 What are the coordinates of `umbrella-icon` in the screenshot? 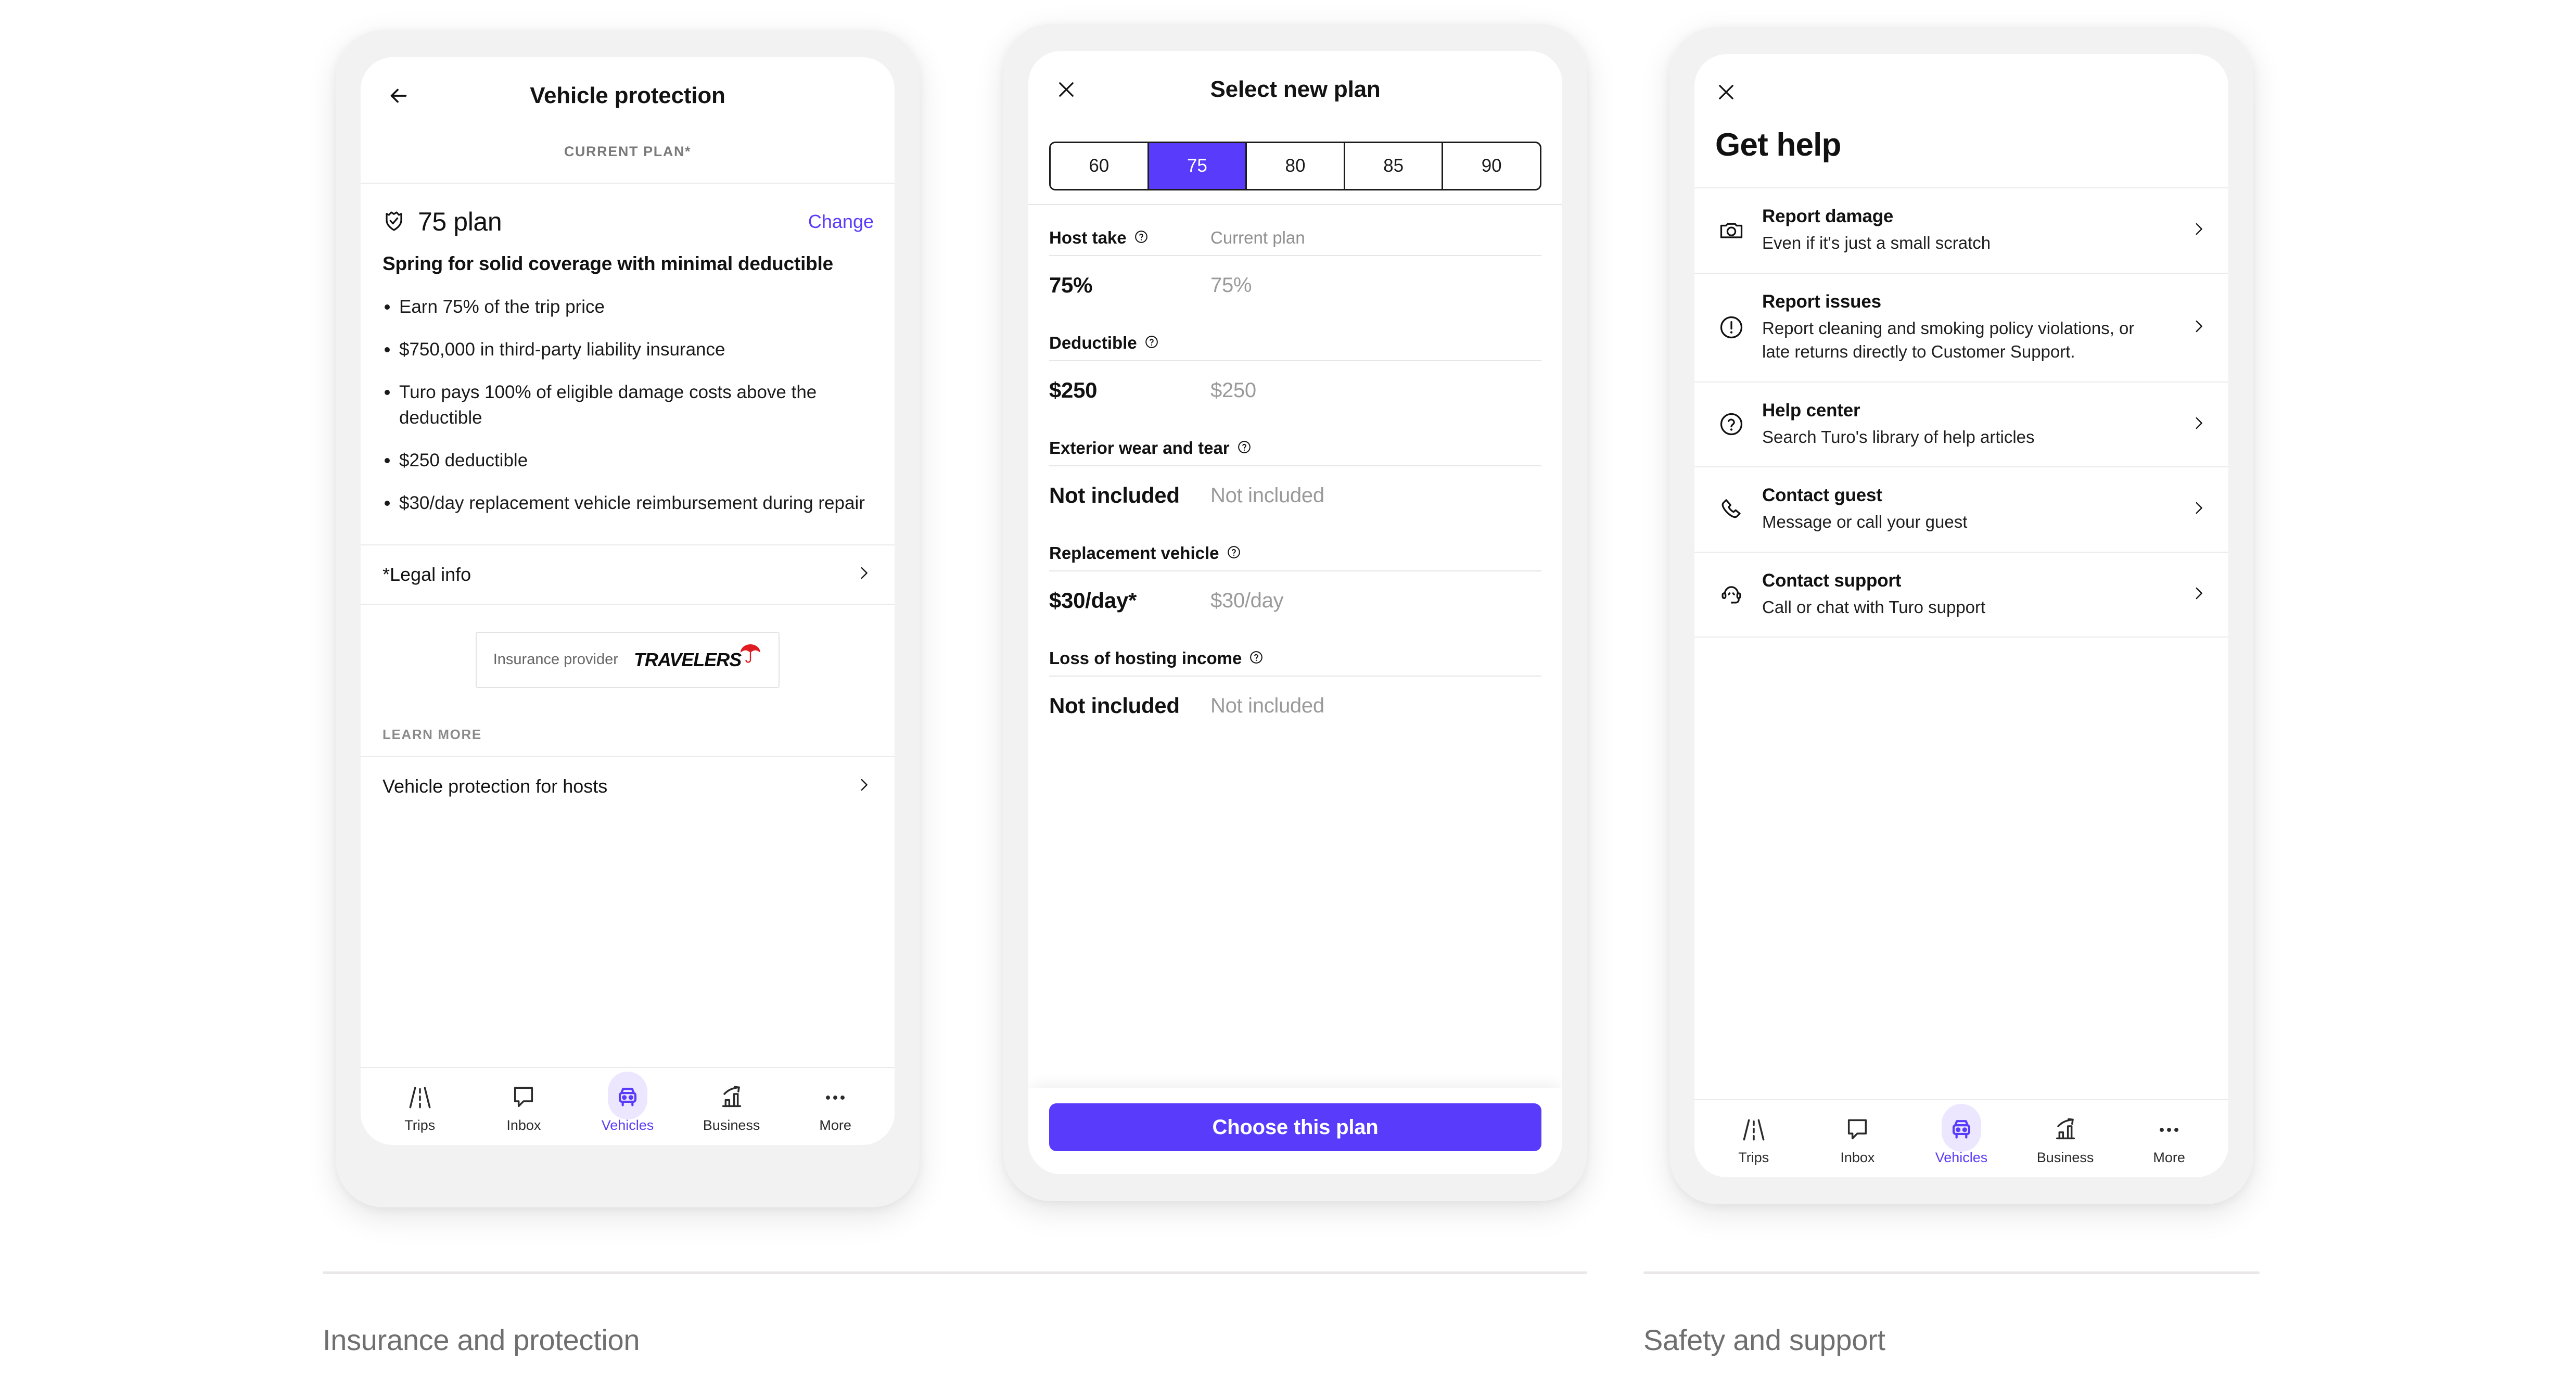 It's located at (750, 653).